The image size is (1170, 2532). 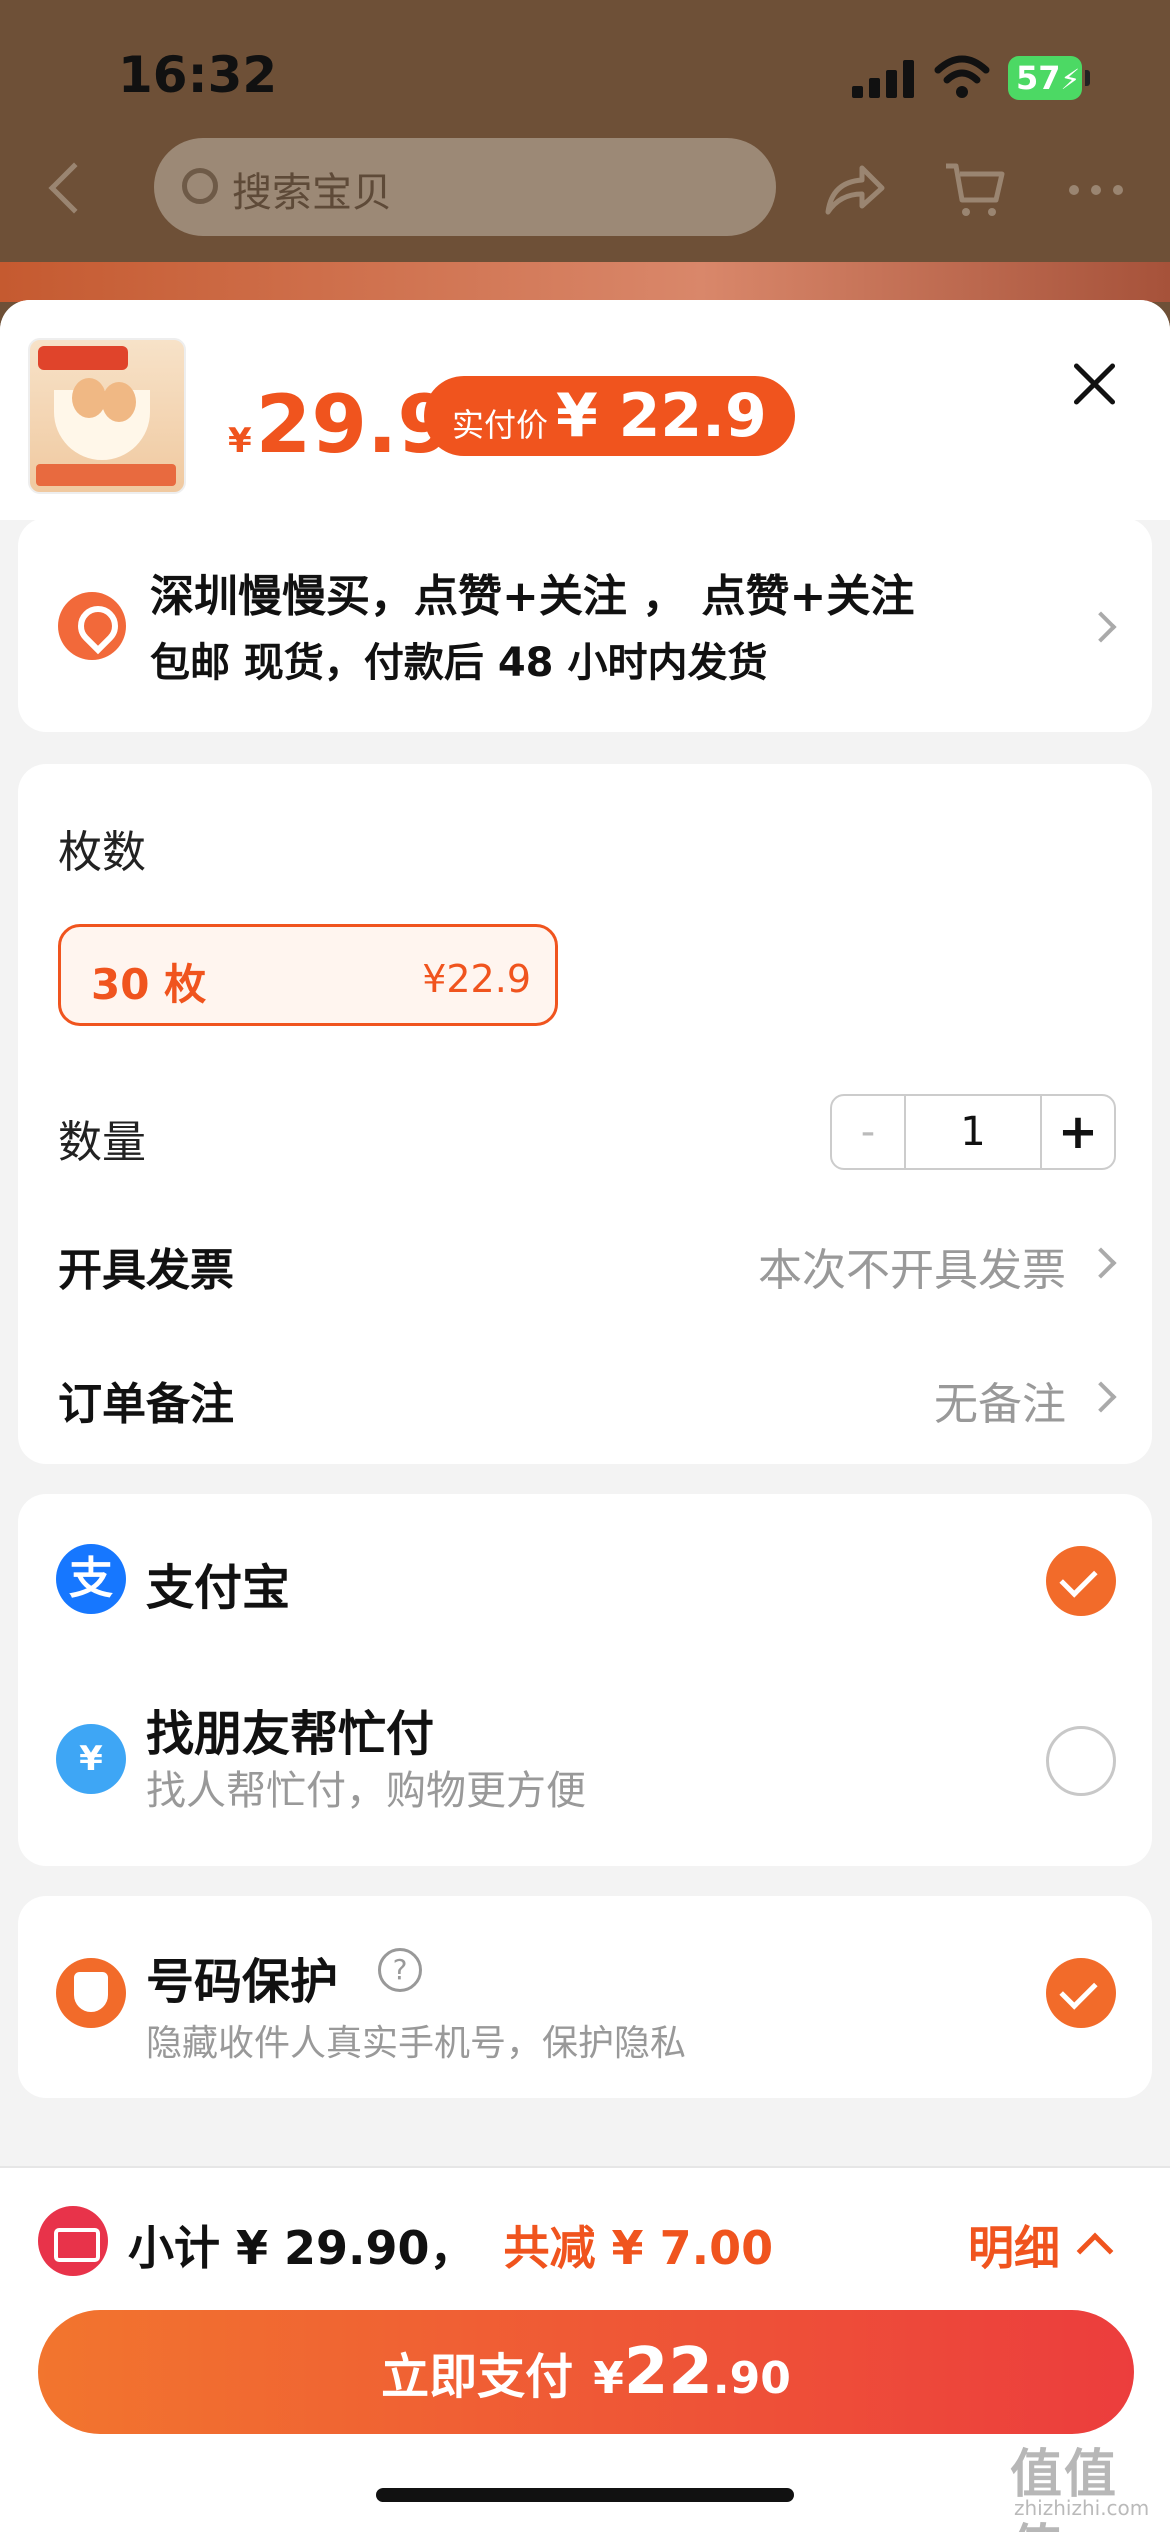 I want to click on subtotal-text: 小计 ¥ 29.90，, so click(x=302, y=2248).